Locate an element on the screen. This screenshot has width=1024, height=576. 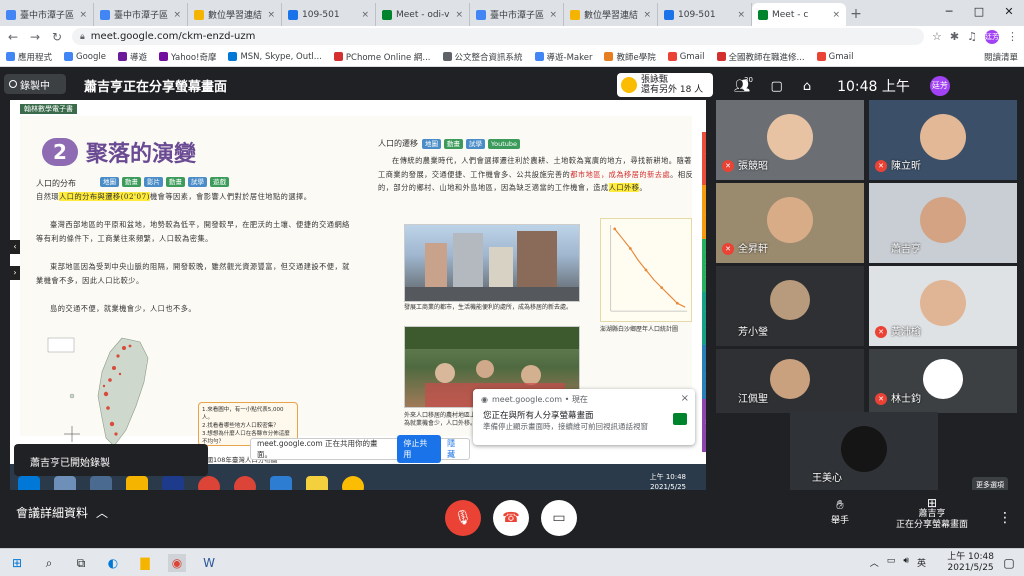
input-language: 英 is located at coordinates (921, 562).